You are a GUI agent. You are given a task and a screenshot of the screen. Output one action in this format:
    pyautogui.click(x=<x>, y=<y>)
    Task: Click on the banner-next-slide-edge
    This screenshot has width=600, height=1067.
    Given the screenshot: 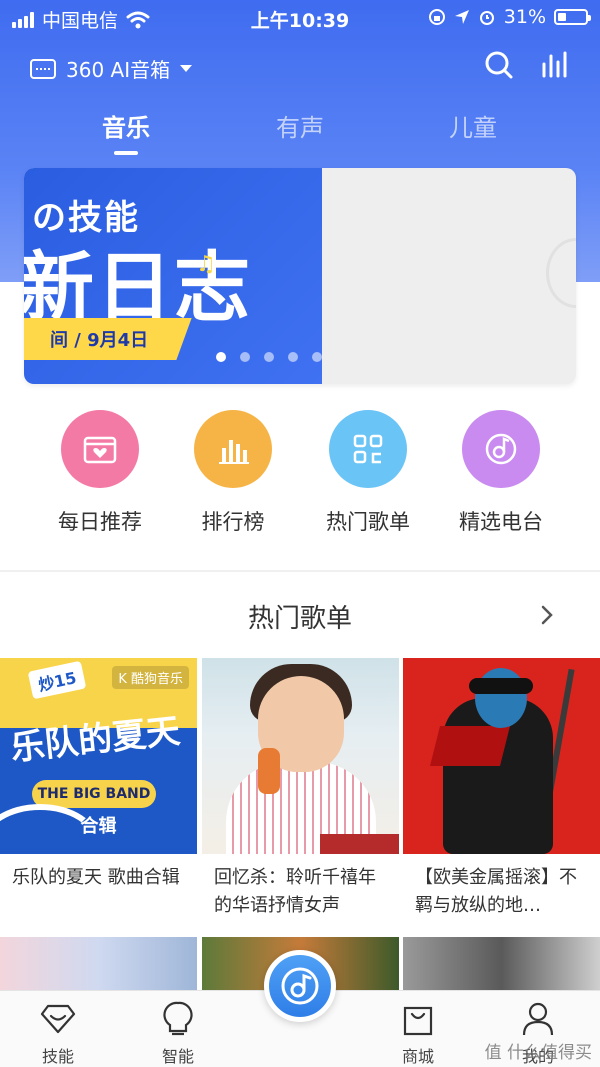 What is the action you would take?
    pyautogui.click(x=561, y=273)
    